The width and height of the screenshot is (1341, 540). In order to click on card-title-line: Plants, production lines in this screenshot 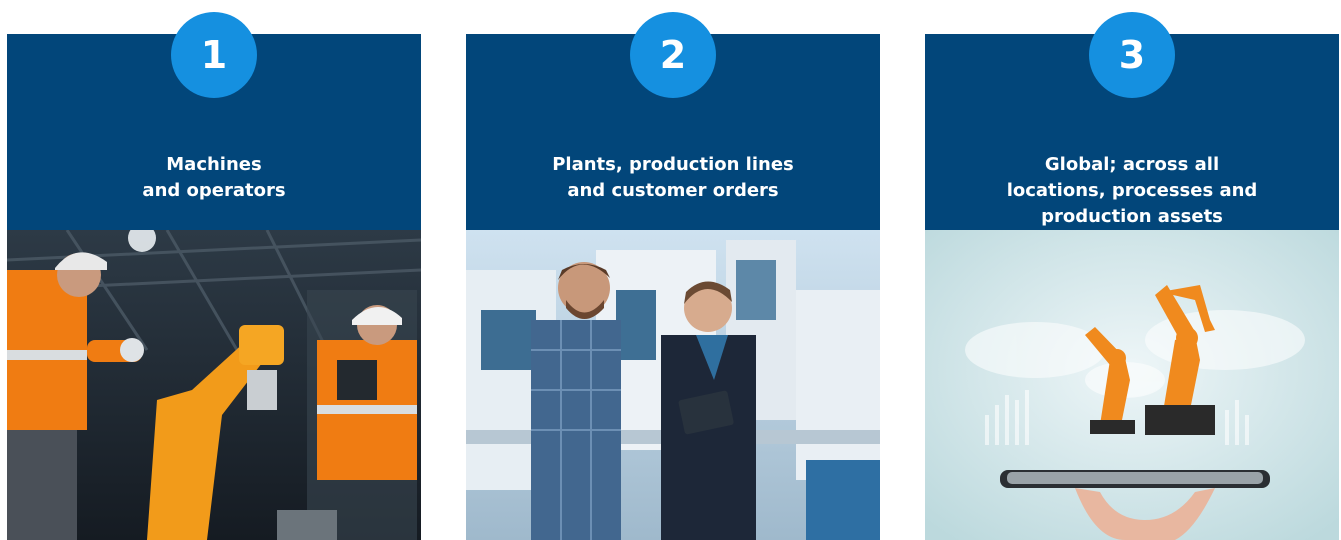, I will do `click(673, 164)`.